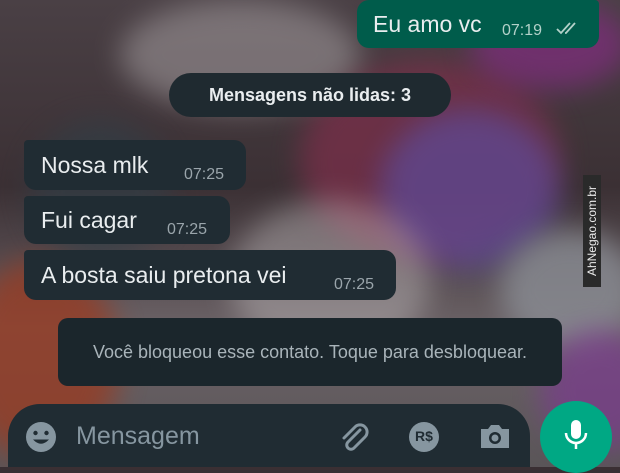 This screenshot has height=473, width=620. I want to click on camera-icon, so click(495, 438).